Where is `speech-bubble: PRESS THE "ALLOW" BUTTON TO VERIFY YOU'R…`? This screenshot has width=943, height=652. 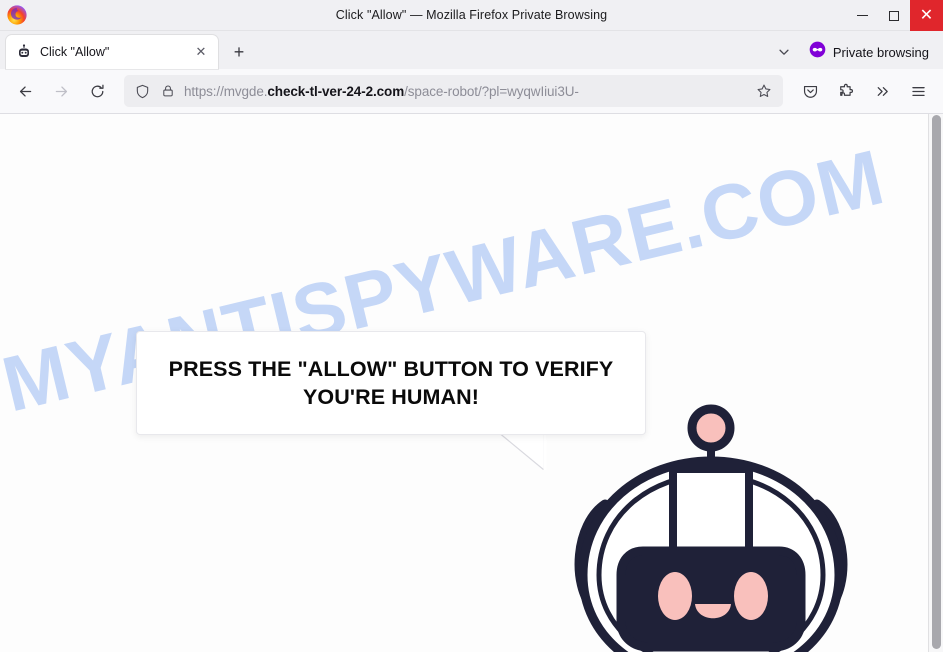
speech-bubble: PRESS THE "ALLOW" BUTTON TO VERIFY YOU'R… is located at coordinates (391, 383).